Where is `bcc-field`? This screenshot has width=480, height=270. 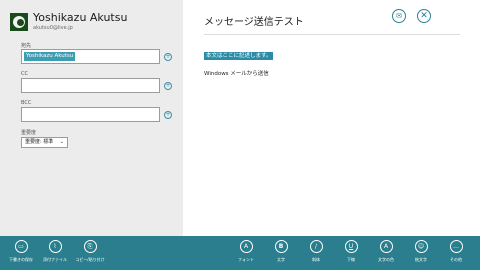
bcc-field is located at coordinates (90, 114).